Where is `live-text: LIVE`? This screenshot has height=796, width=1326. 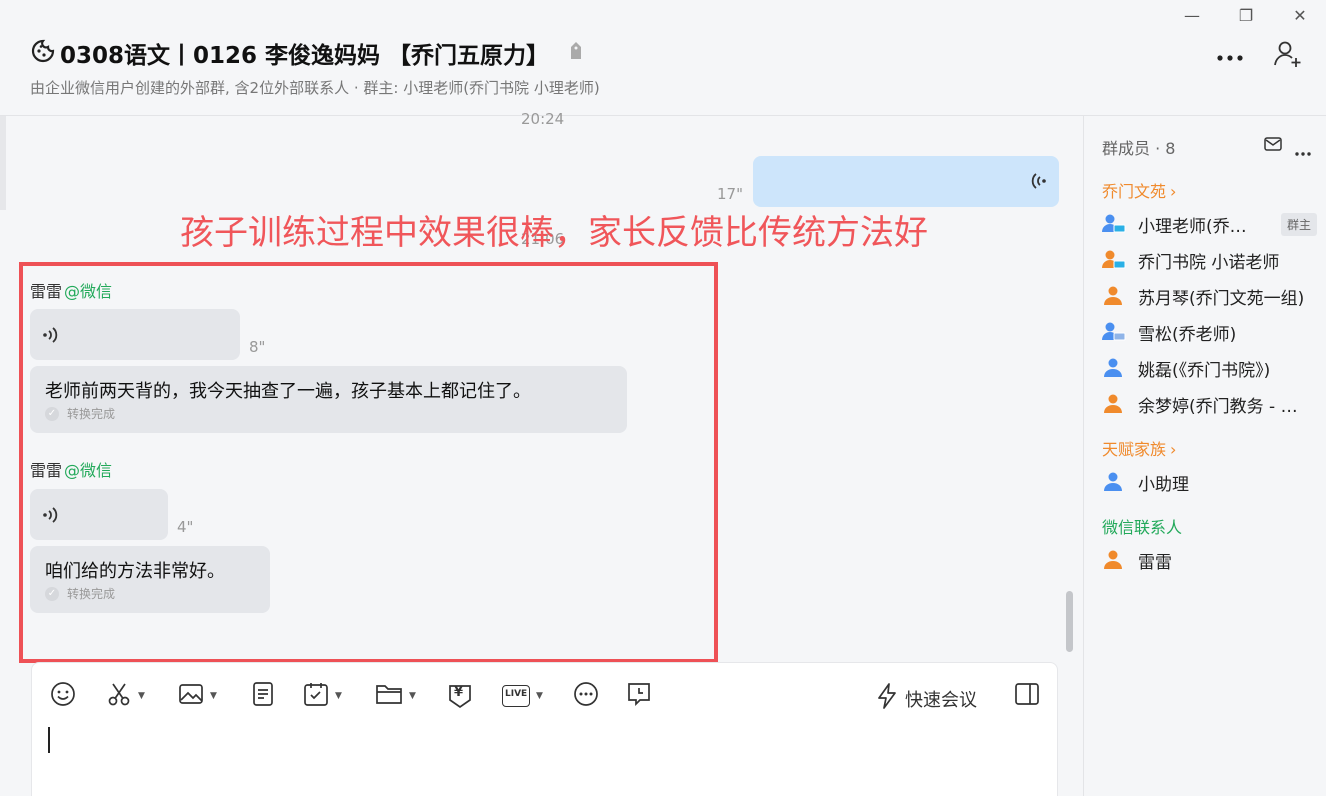
live-text: LIVE is located at coordinates (516, 694).